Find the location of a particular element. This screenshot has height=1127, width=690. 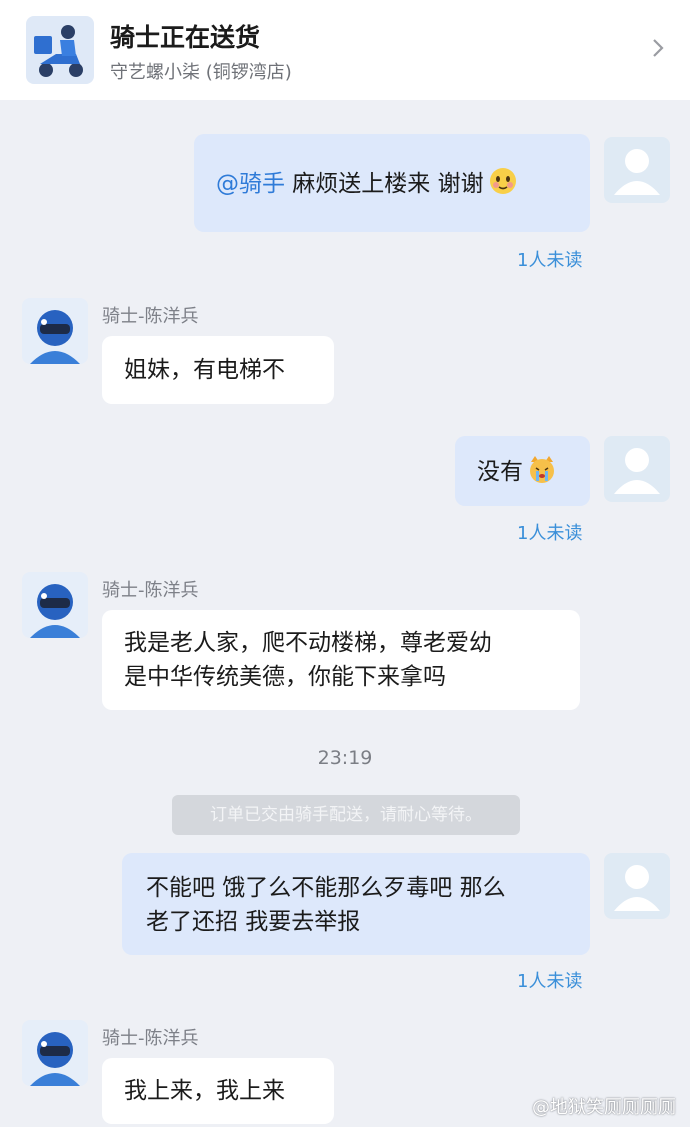

message-bubble-incoming: 我上来，我上来 is located at coordinates (218, 1091).